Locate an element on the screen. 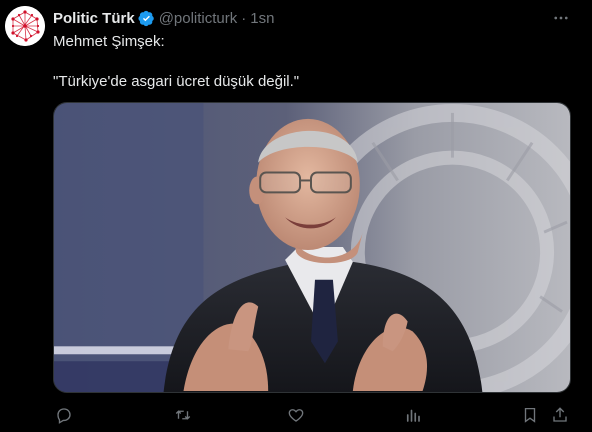 This screenshot has height=432, width=592. author-handle: @politicturk is located at coordinates (198, 18).